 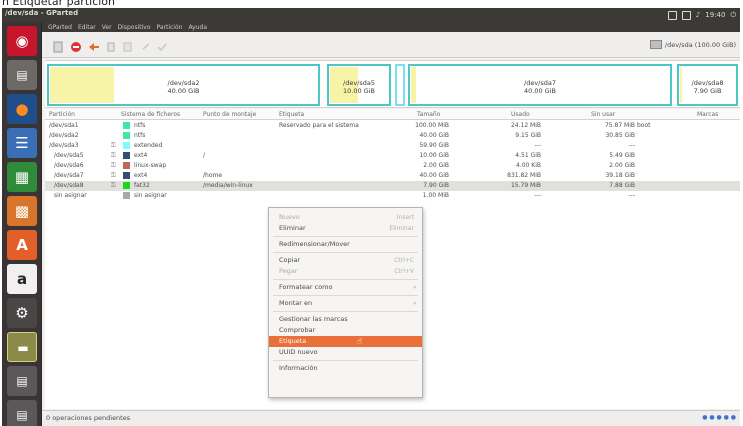 What do you see at coordinates (392, 156) in the screenshot?
I see `table-row: /dev/sda5 ext4 / 10.00 GiB 4.51 GiB 5.49 GiB ⚿` at bounding box center [392, 156].